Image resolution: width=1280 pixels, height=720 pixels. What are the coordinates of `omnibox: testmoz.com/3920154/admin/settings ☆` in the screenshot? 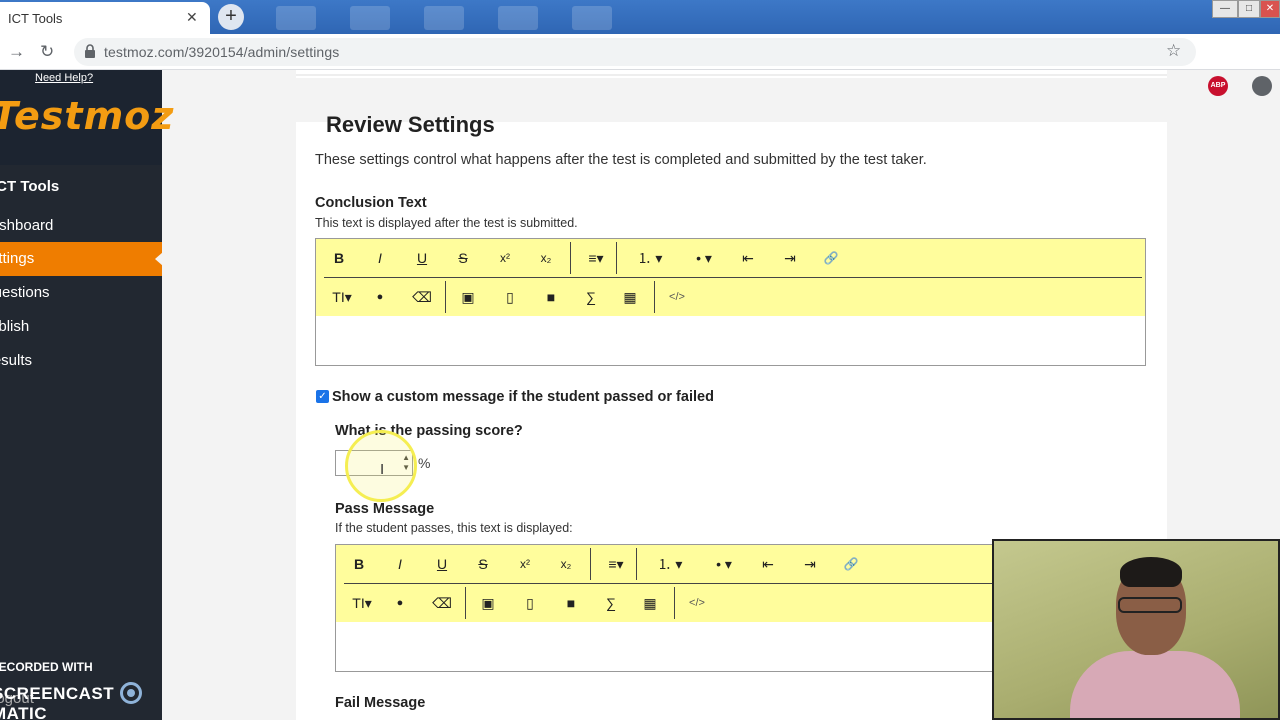 It's located at (635, 52).